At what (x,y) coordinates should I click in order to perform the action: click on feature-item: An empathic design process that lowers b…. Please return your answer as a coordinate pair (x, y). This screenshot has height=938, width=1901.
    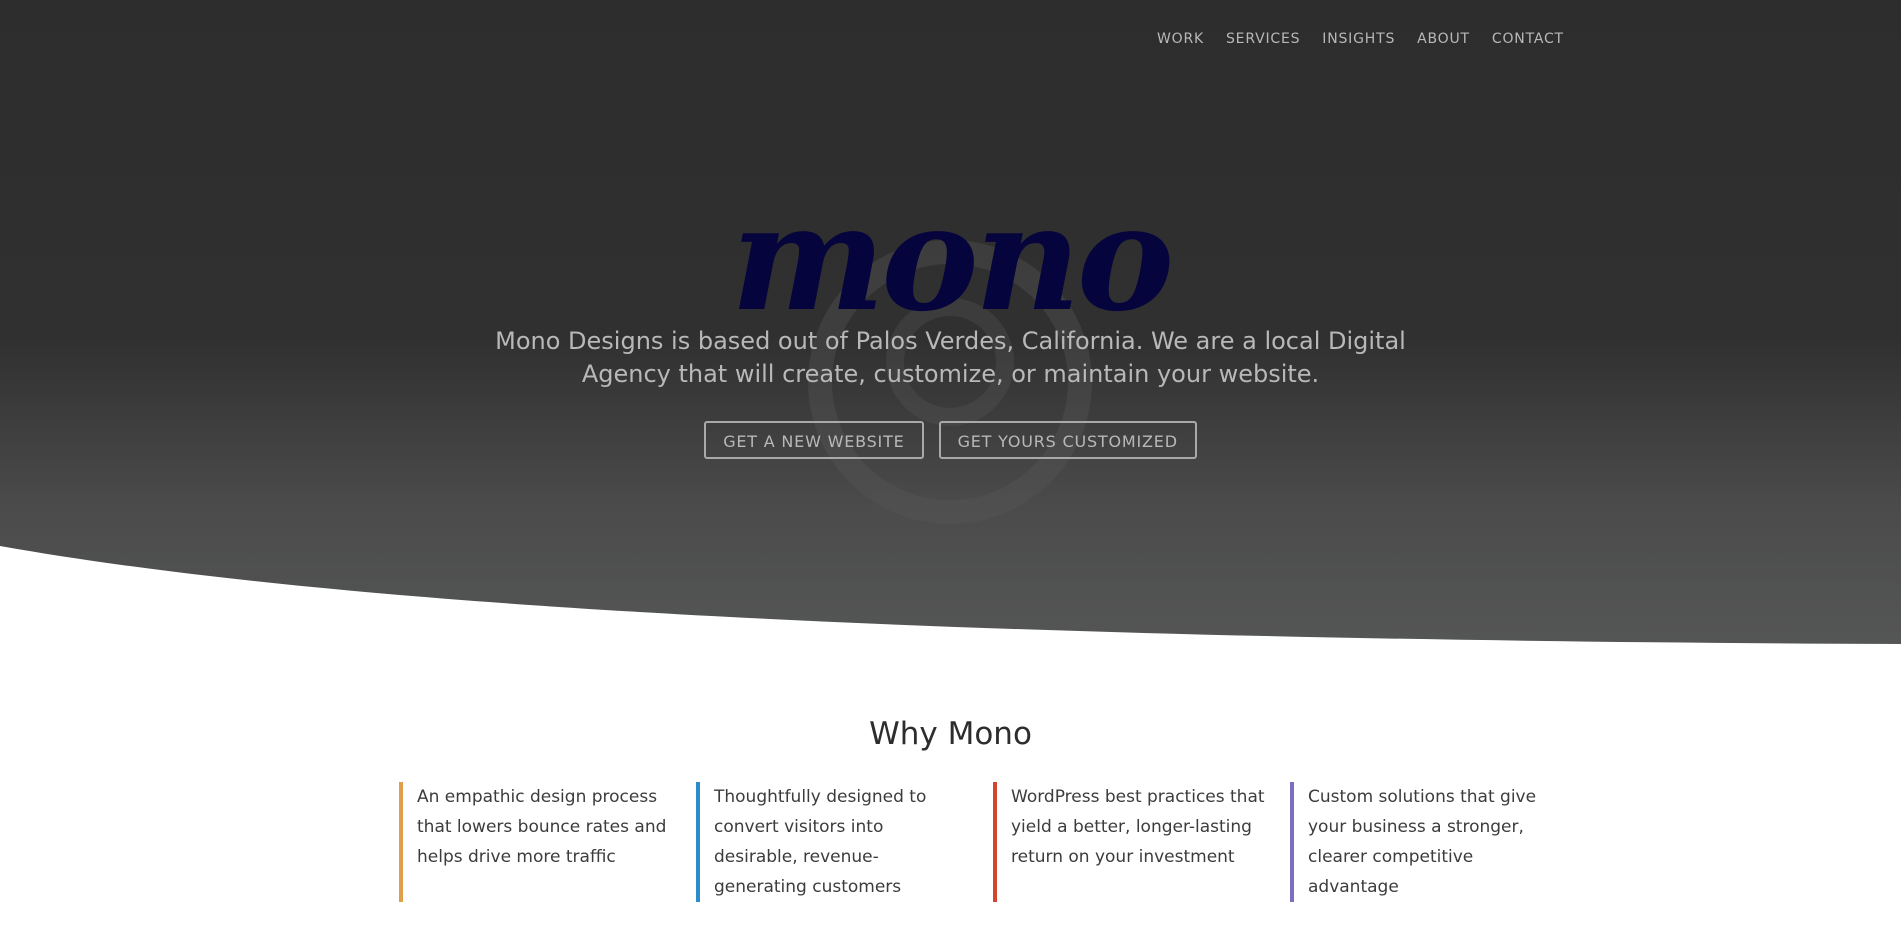
    Looking at the image, I should click on (538, 842).